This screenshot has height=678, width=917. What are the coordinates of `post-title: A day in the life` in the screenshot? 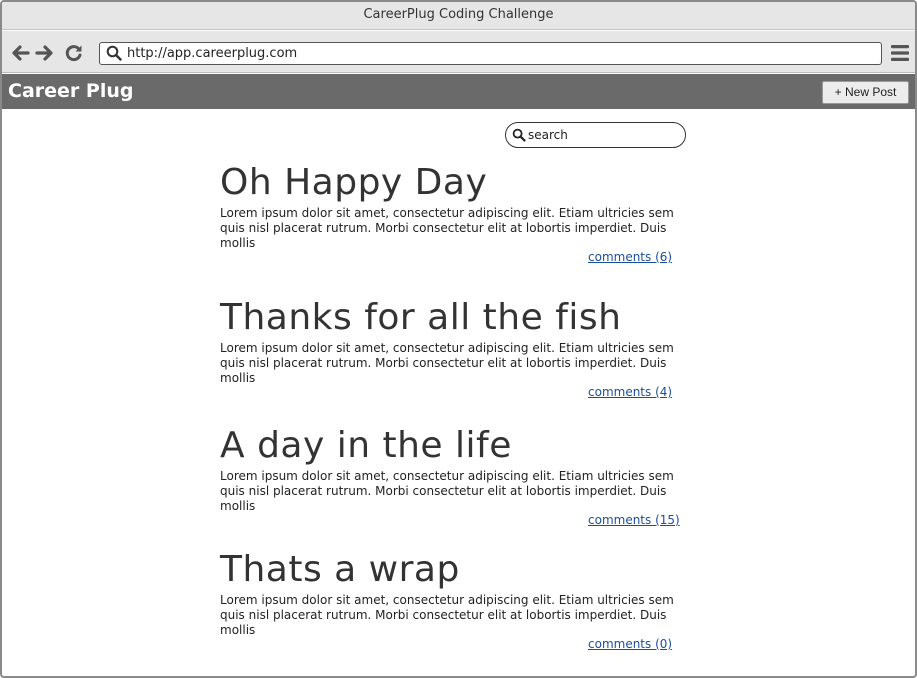 It's located at (470, 446).